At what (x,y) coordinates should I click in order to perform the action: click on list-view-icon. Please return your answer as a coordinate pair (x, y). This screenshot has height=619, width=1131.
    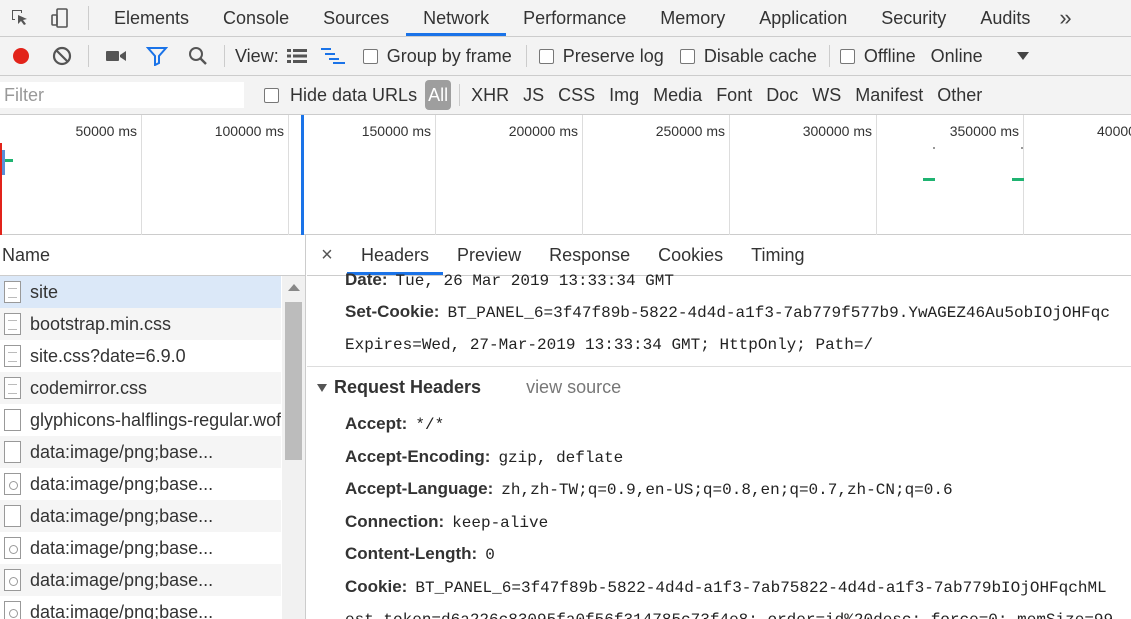
    Looking at the image, I should click on (296, 56).